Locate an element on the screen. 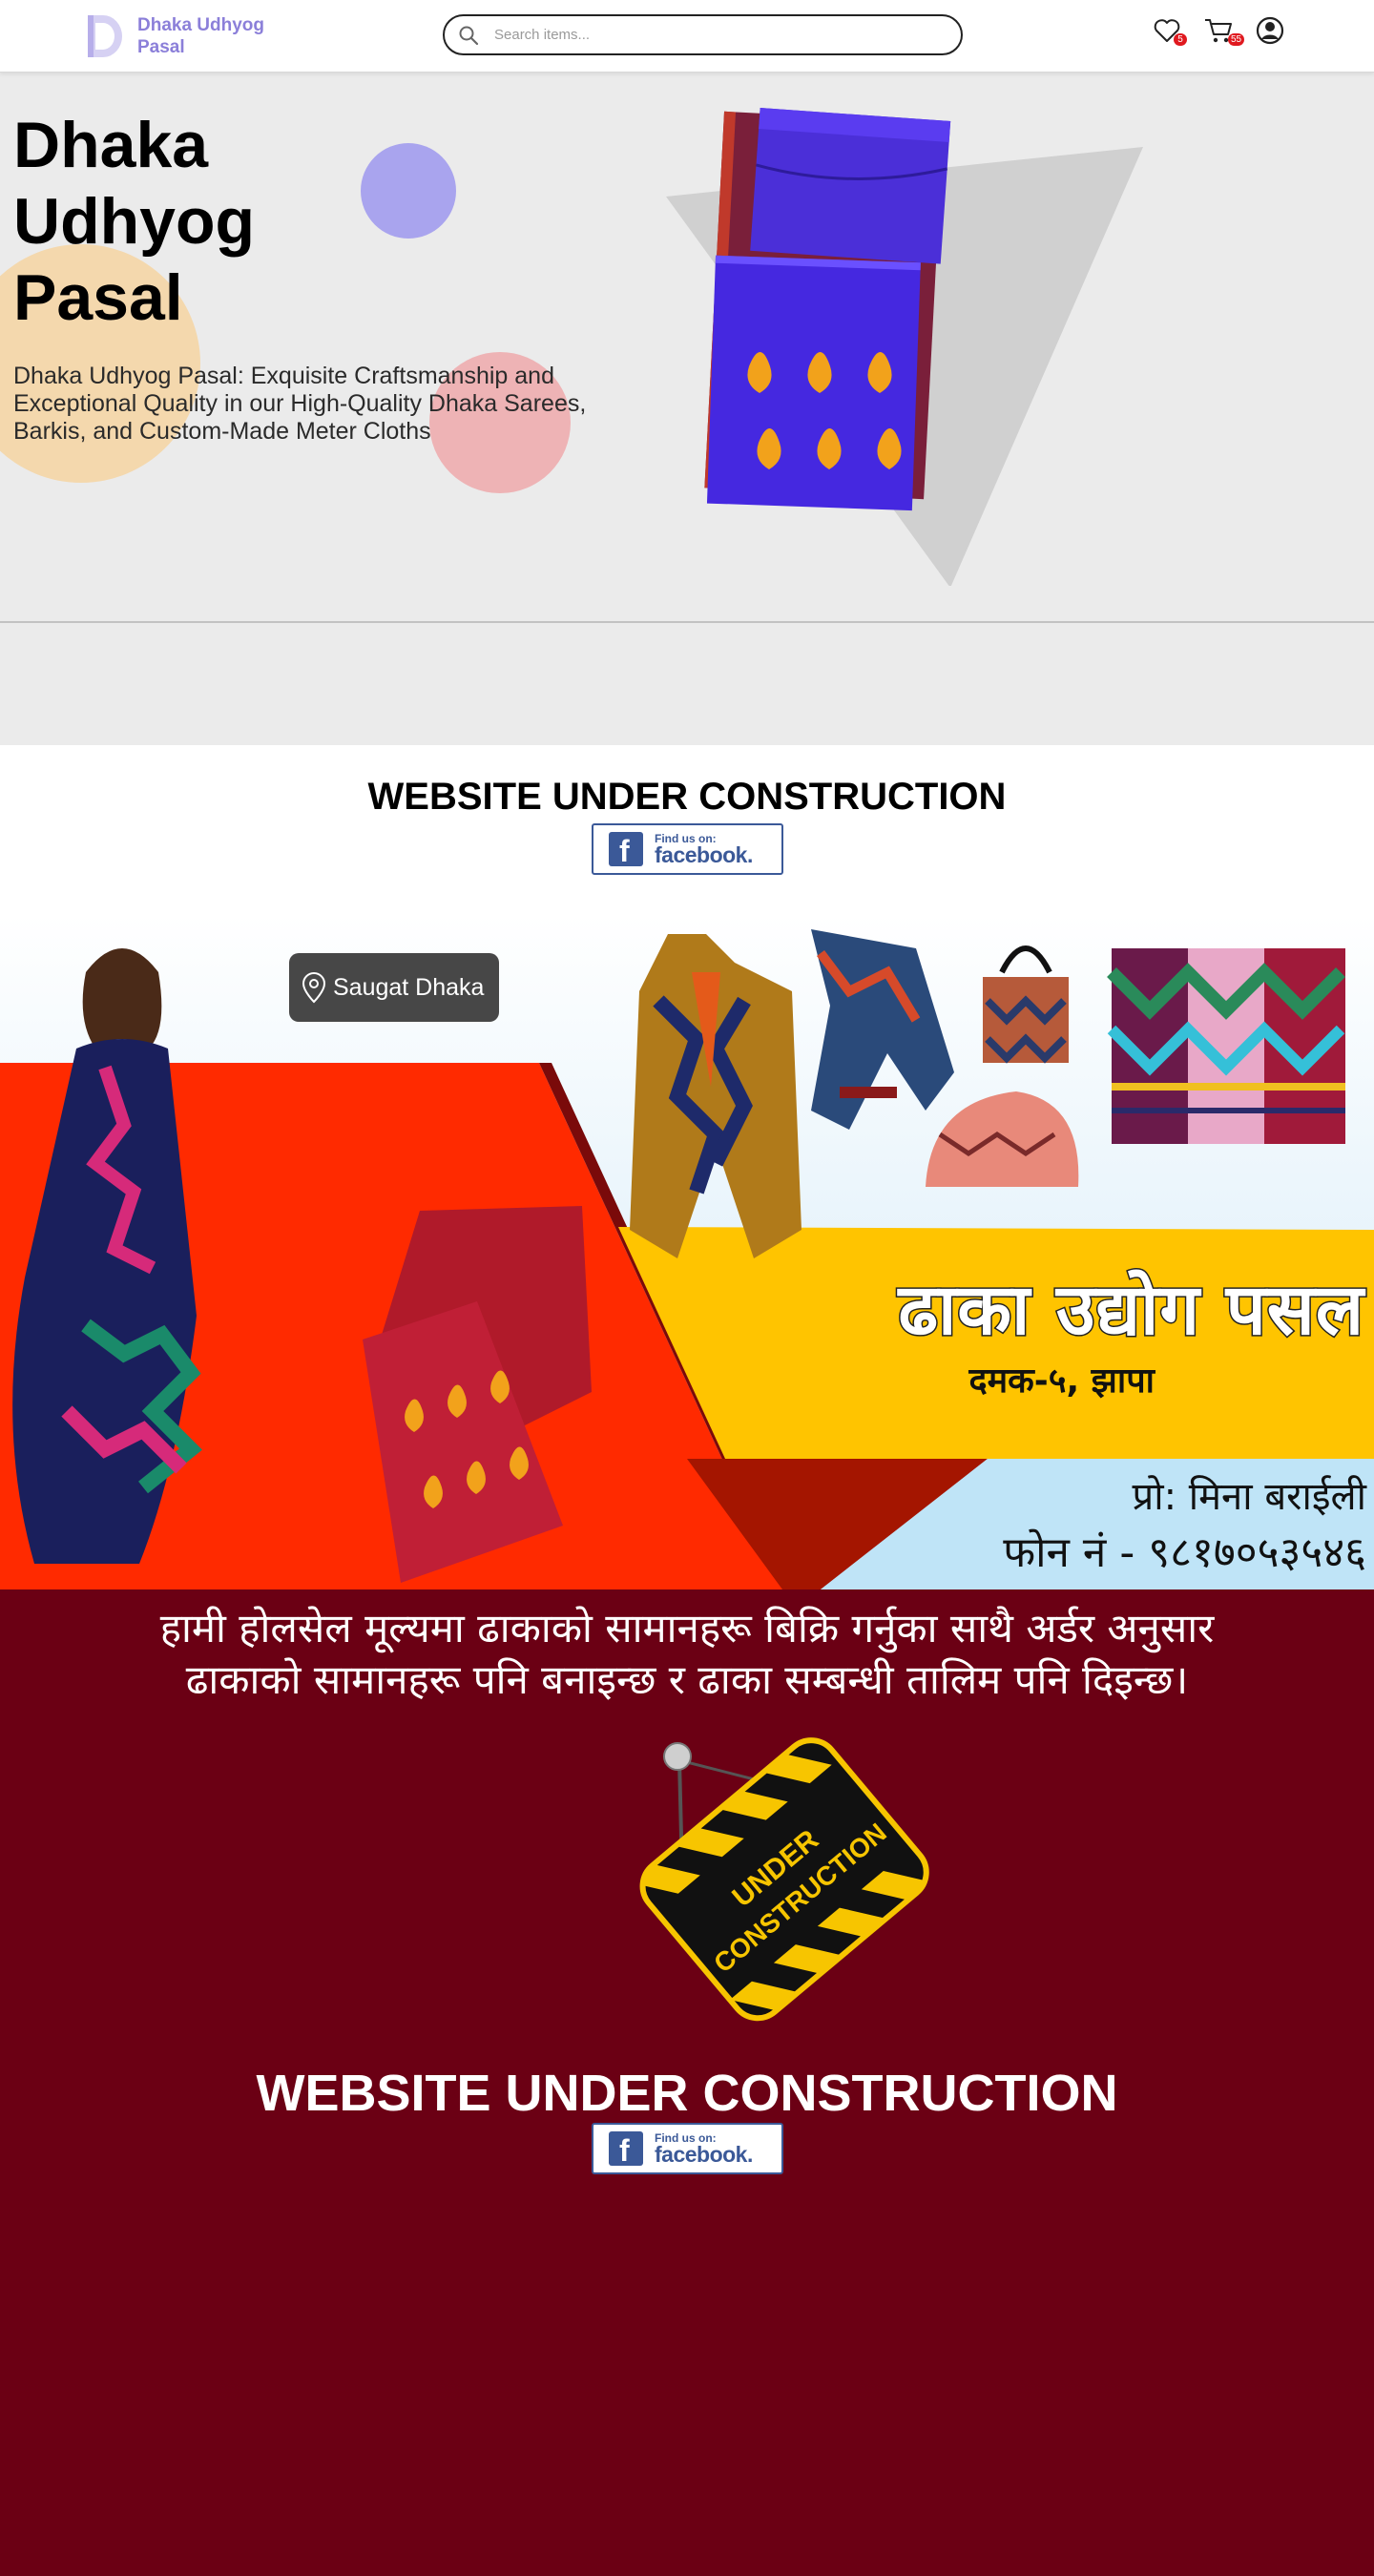 The height and width of the screenshot is (2576, 1374). site-header: Dhaka Udhyog Pasal 5 55 is located at coordinates (687, 36).